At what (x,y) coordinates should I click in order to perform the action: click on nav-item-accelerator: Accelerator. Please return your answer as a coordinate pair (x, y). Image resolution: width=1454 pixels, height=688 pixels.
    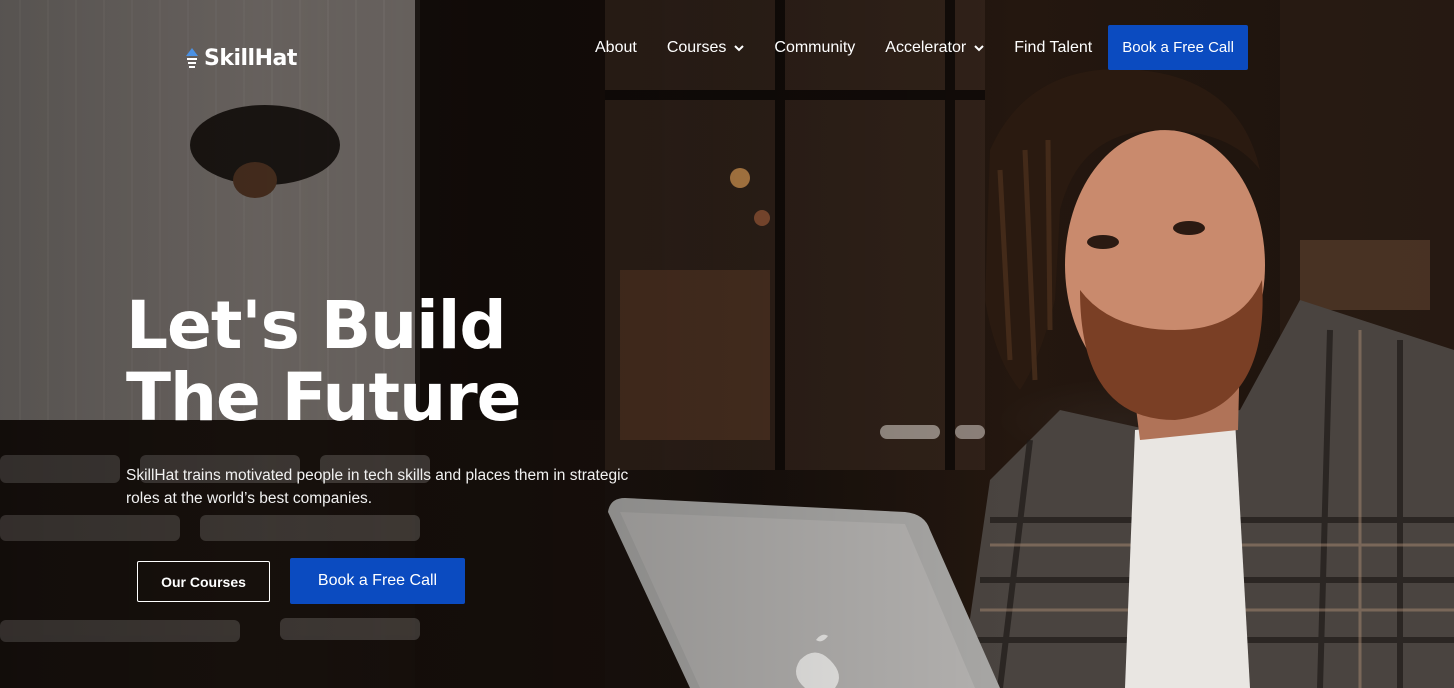
    Looking at the image, I should click on (934, 48).